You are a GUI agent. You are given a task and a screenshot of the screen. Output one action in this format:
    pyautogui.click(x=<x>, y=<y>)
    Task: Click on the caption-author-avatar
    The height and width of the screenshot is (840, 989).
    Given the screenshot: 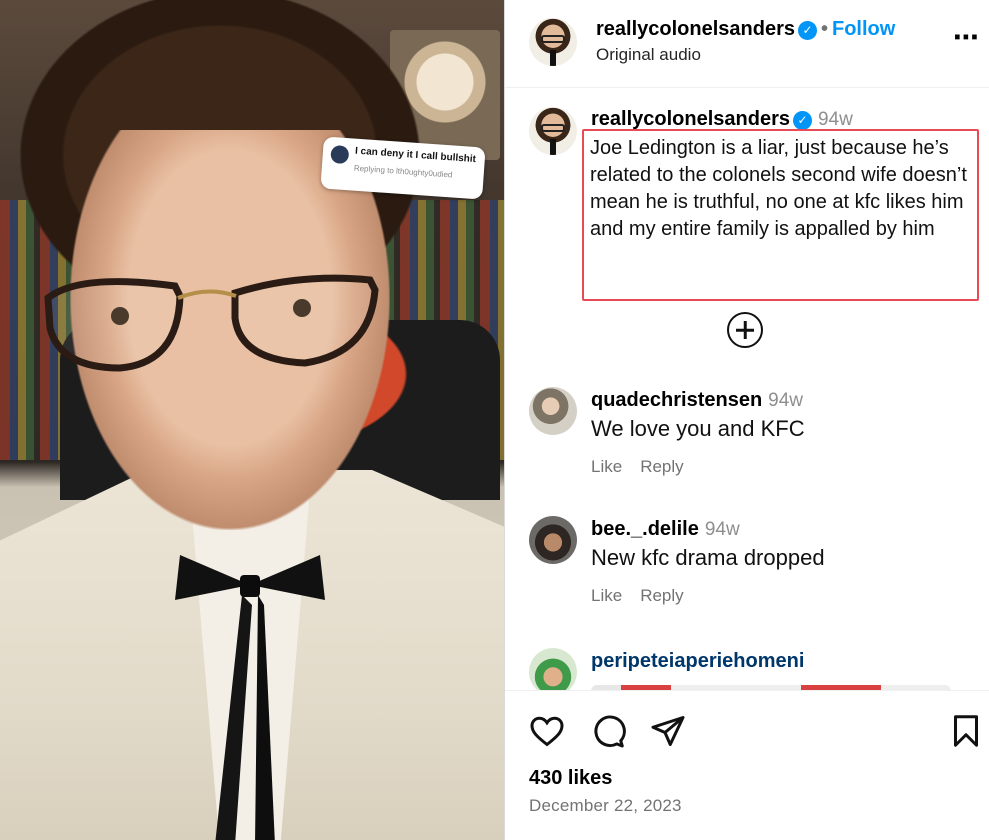 What is the action you would take?
    pyautogui.click(x=553, y=131)
    